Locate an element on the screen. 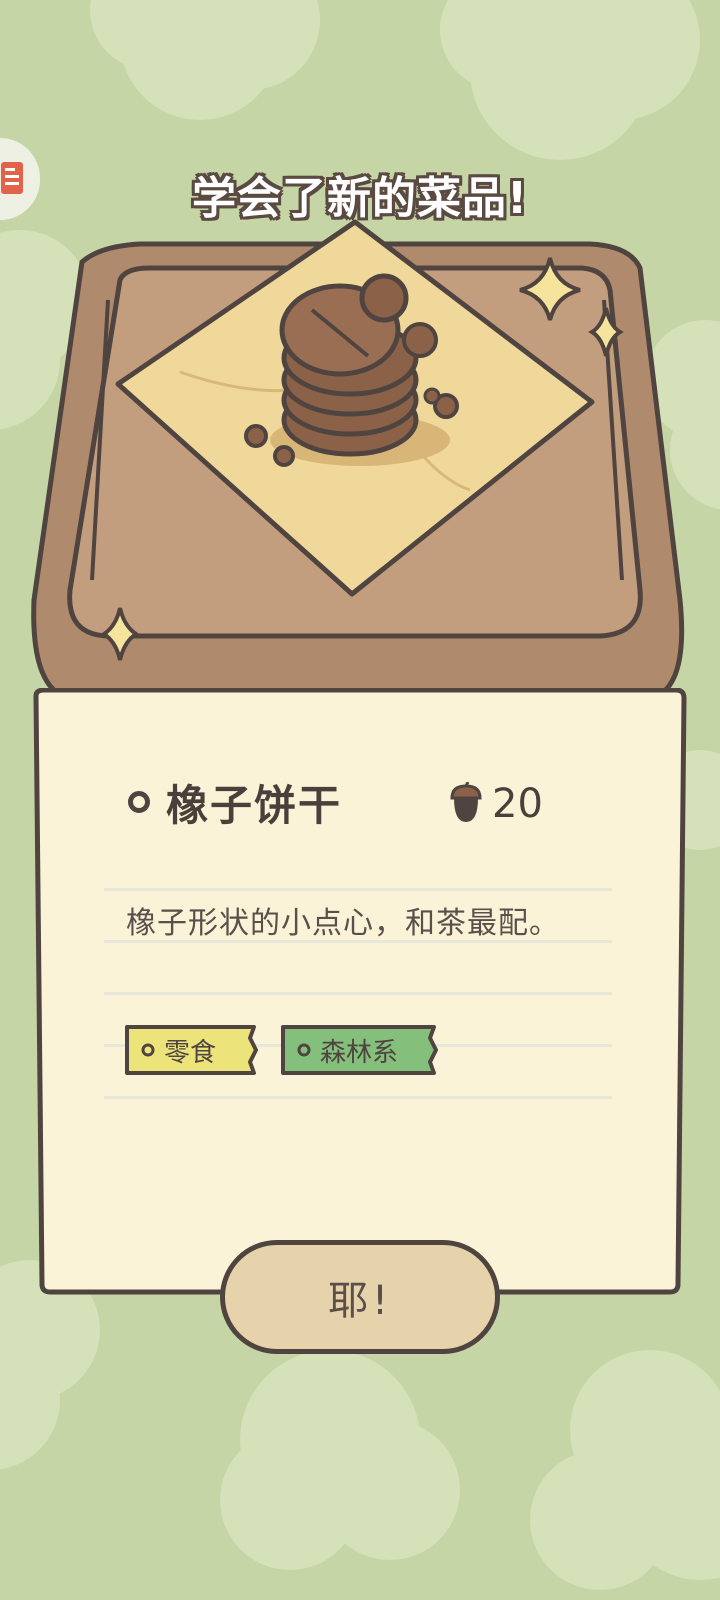 The image size is (720, 1600). confirm-button: 耶! is located at coordinates (360, 1297).